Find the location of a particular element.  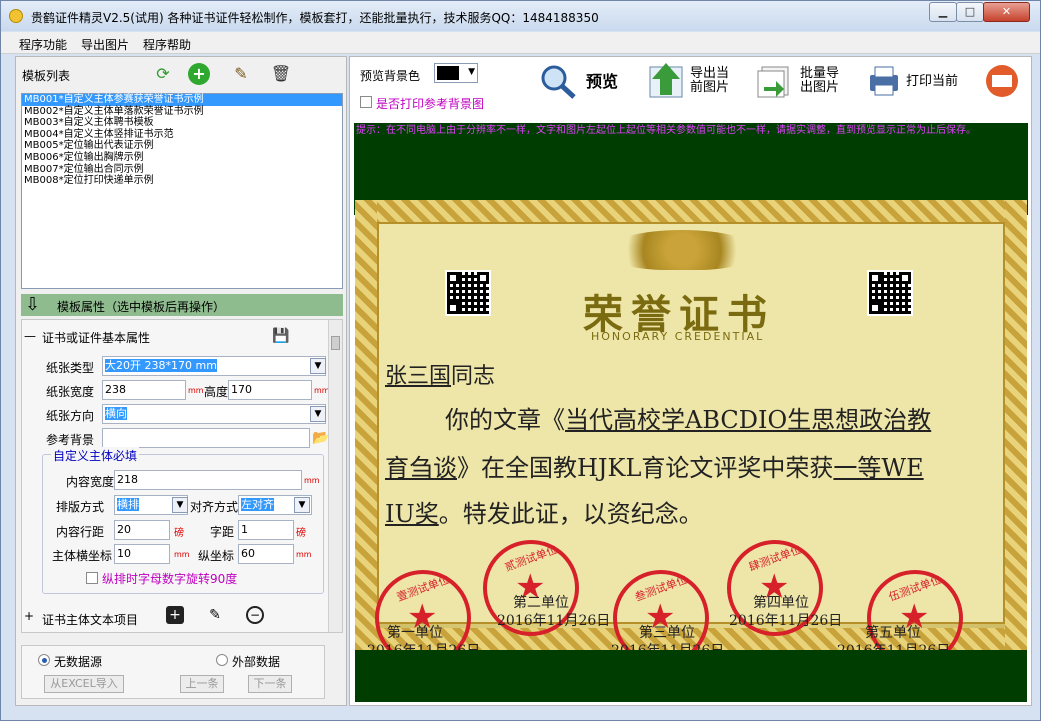

list-item: MB004*自定义主体竖排证书示范 is located at coordinates (182, 135).